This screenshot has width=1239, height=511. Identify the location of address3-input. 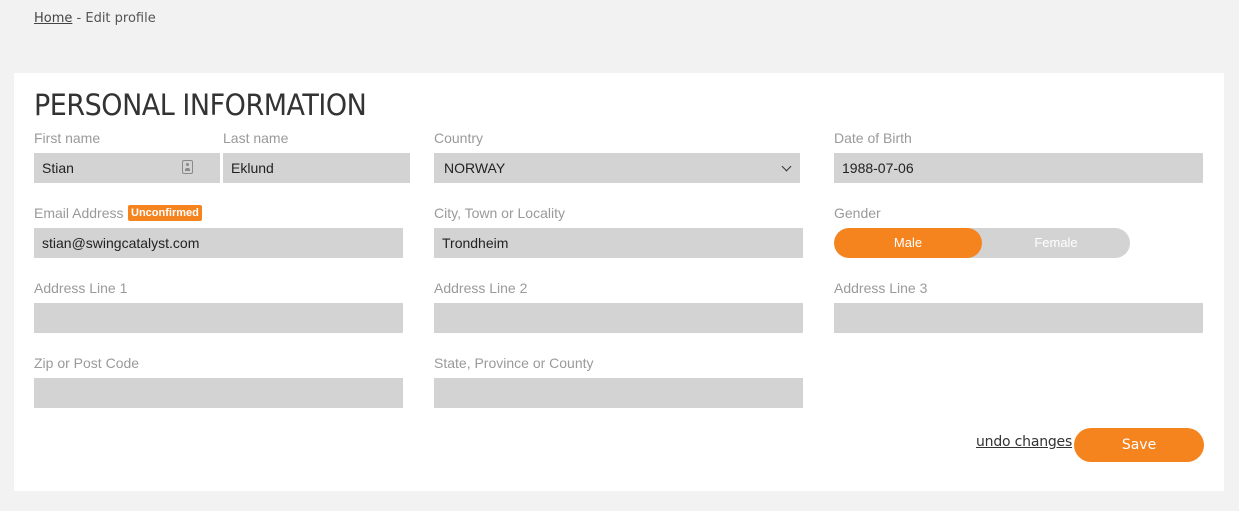
(1018, 318).